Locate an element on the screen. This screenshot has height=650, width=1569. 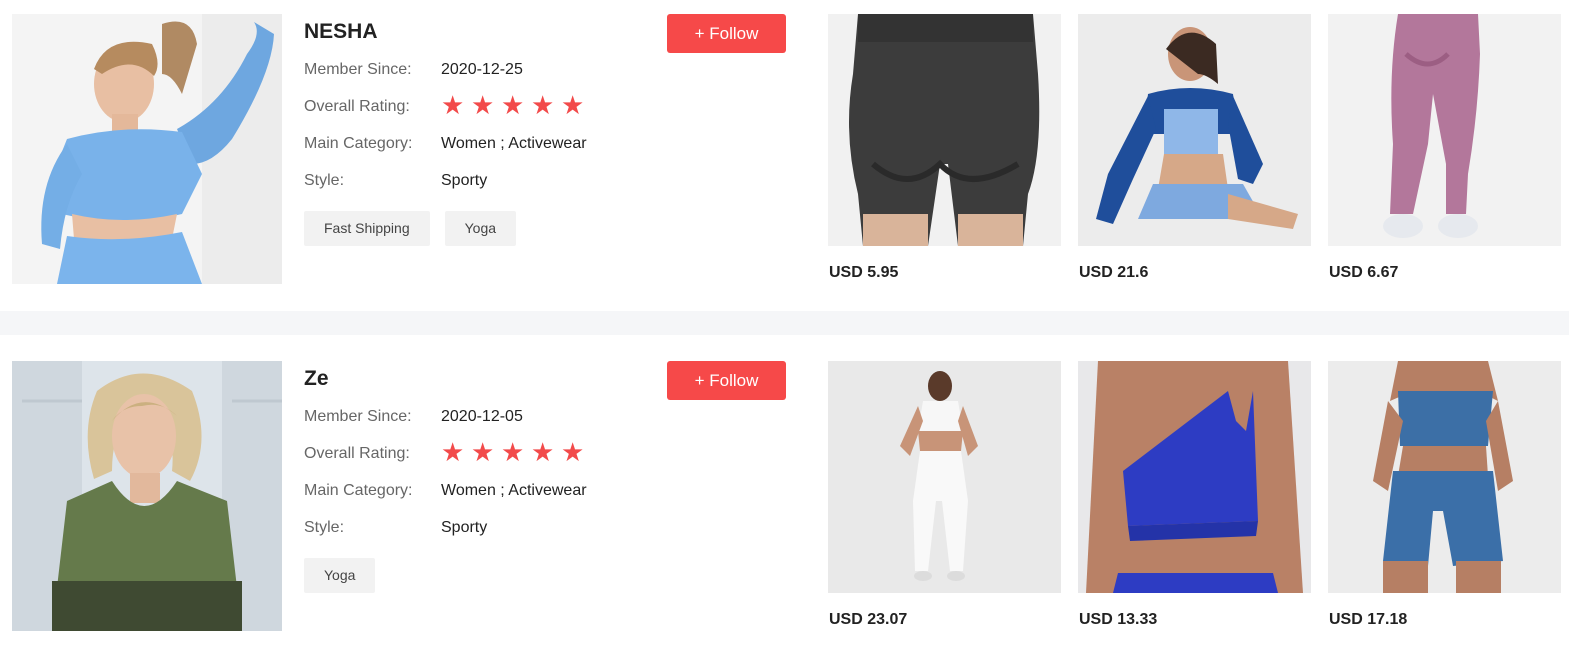
product-price: USD 13.33 is located at coordinates (1118, 619).